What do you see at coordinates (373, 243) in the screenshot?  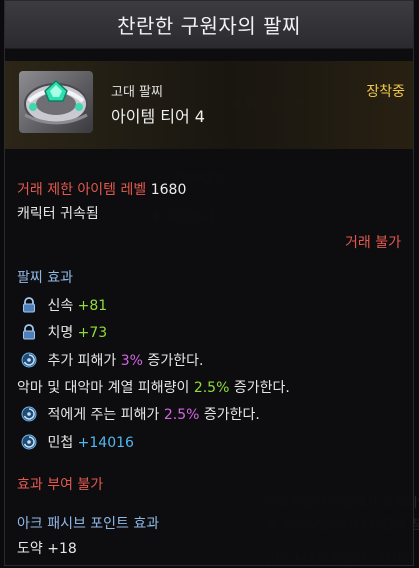 I see `no-trade-label: 거래 불가` at bounding box center [373, 243].